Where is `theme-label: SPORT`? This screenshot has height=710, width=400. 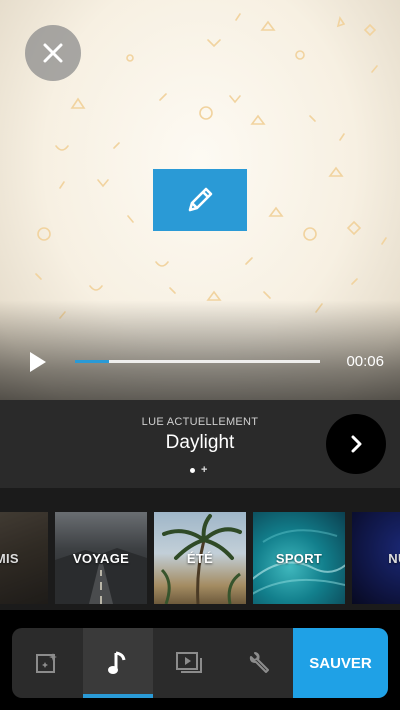
theme-label: SPORT is located at coordinates (299, 558).